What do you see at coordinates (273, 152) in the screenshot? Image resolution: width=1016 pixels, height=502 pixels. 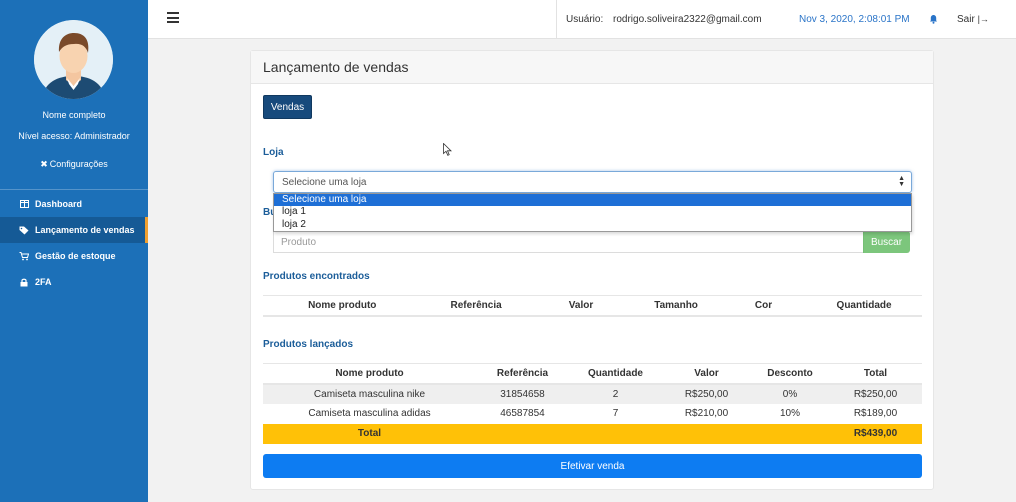 I see `store-label: Loja` at bounding box center [273, 152].